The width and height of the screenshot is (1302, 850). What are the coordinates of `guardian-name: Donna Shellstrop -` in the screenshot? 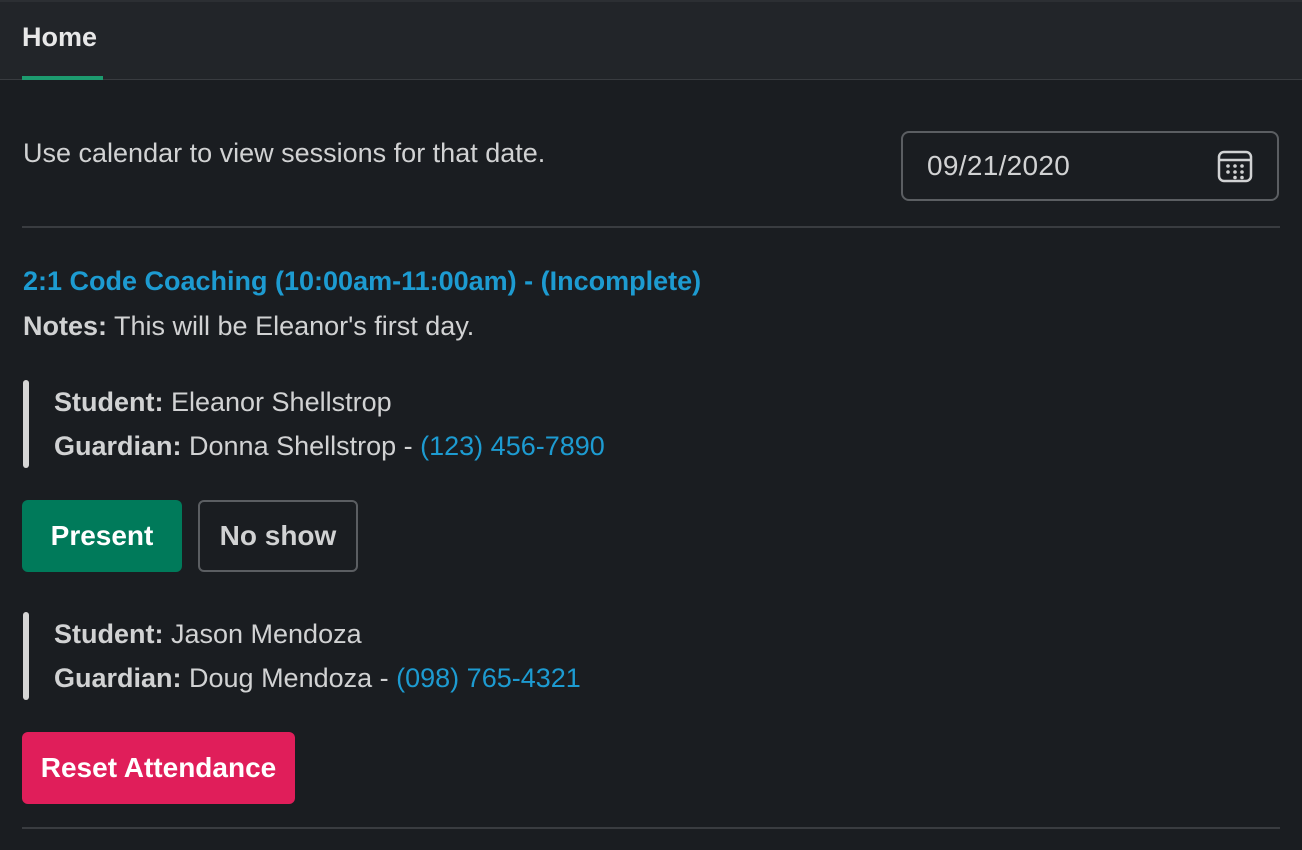 It's located at (301, 446).